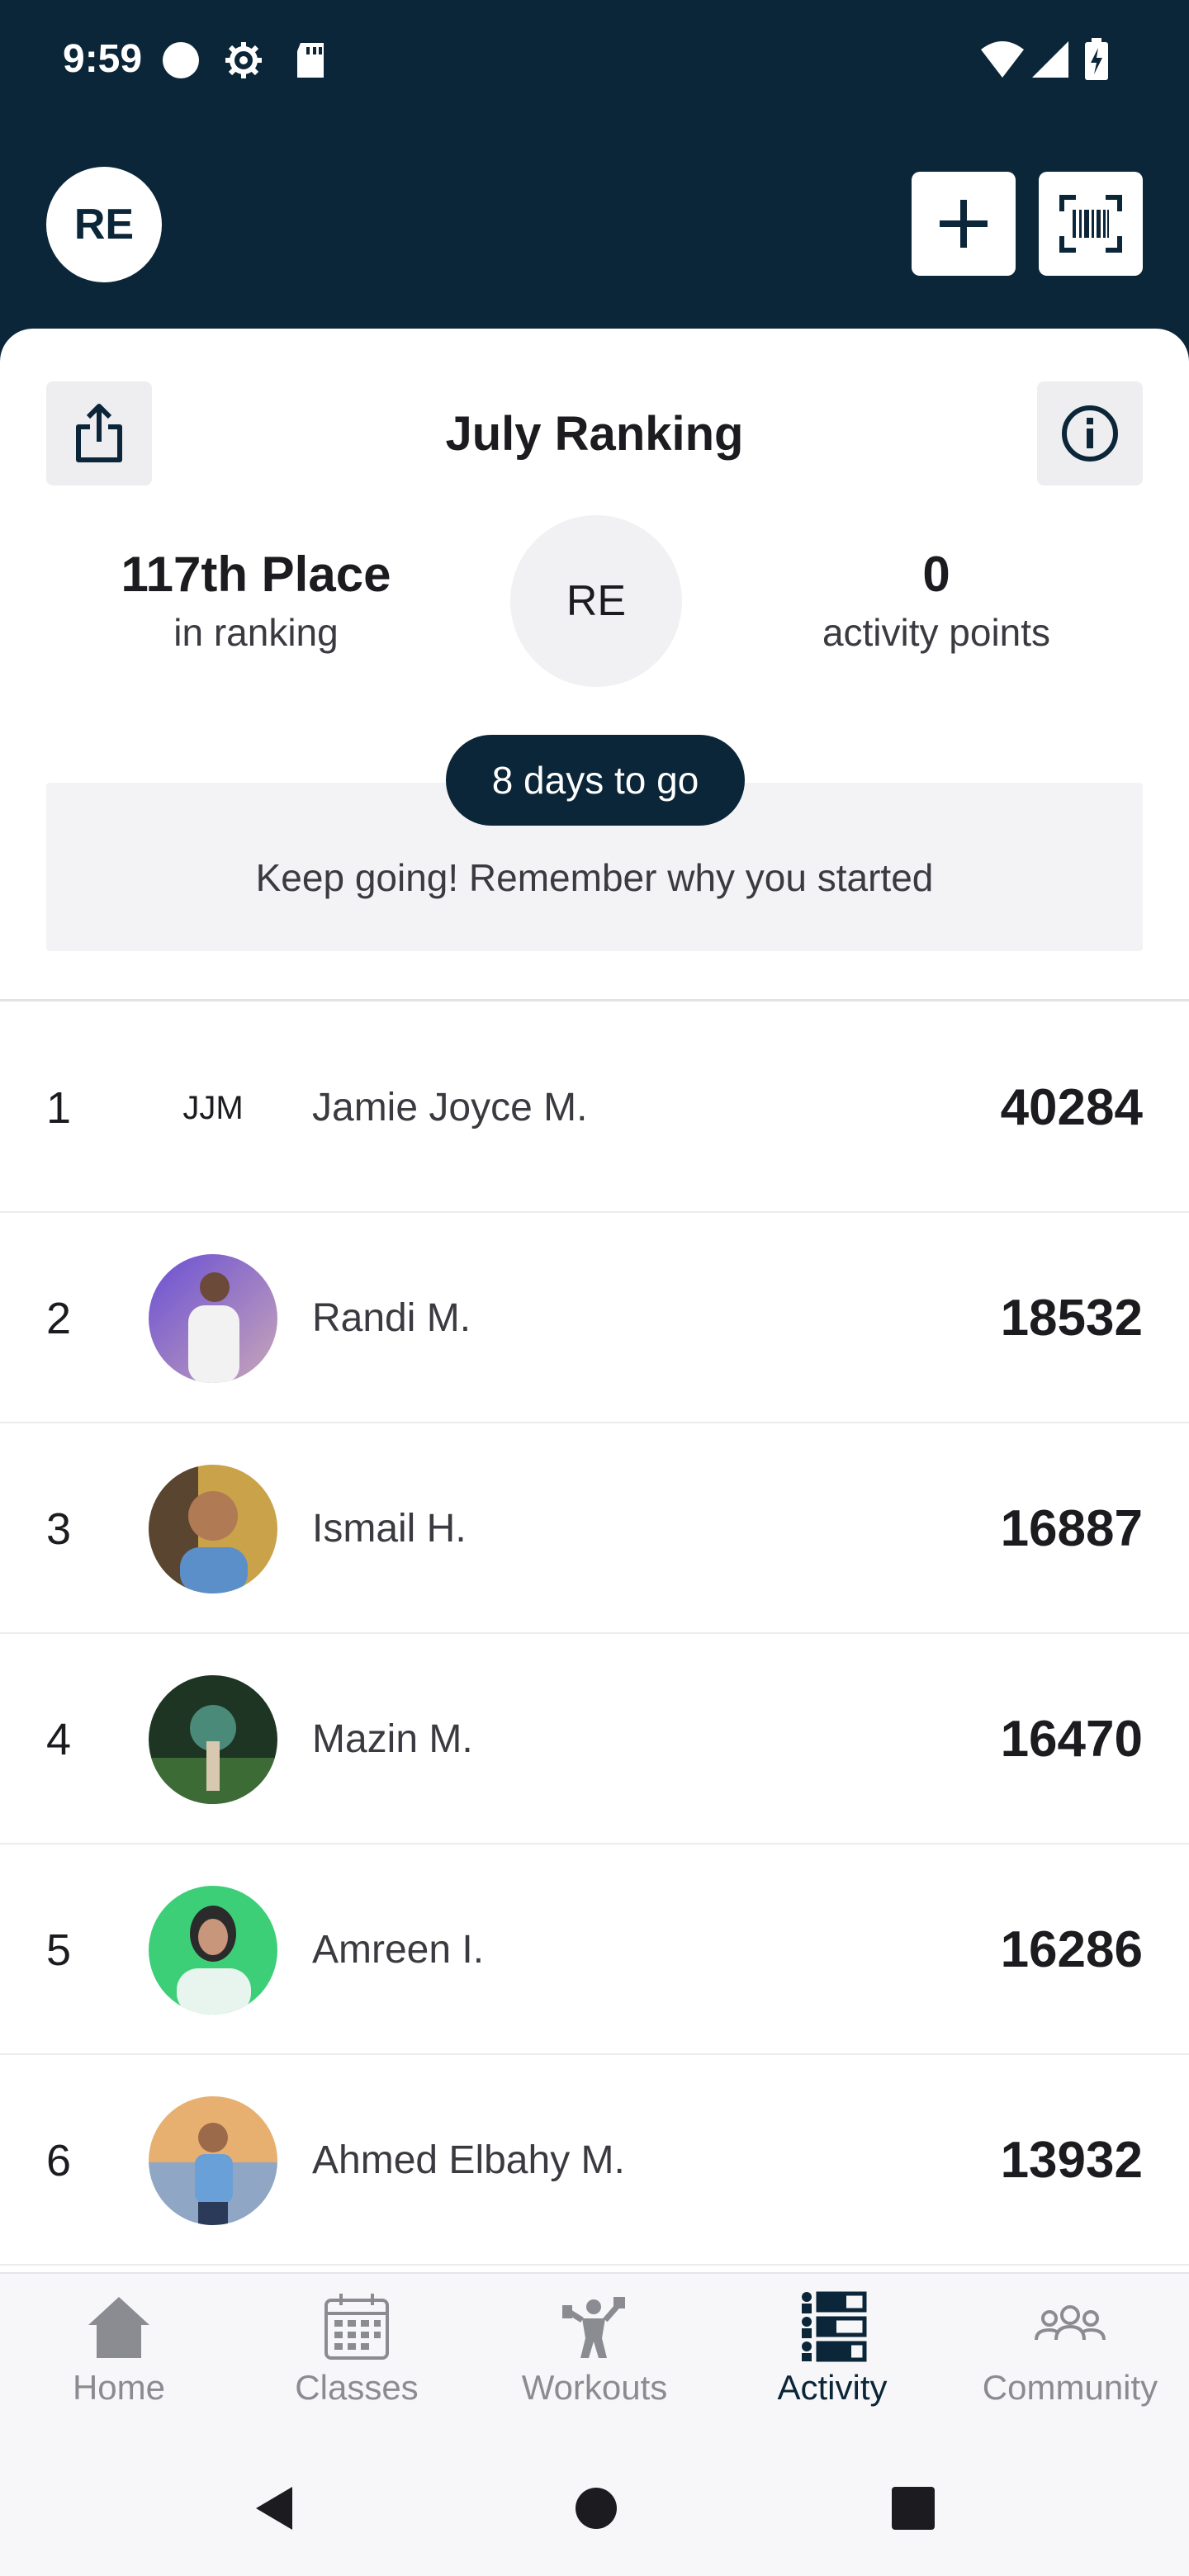 This screenshot has width=1189, height=2576. I want to click on barcode-scan-button, so click(1091, 224).